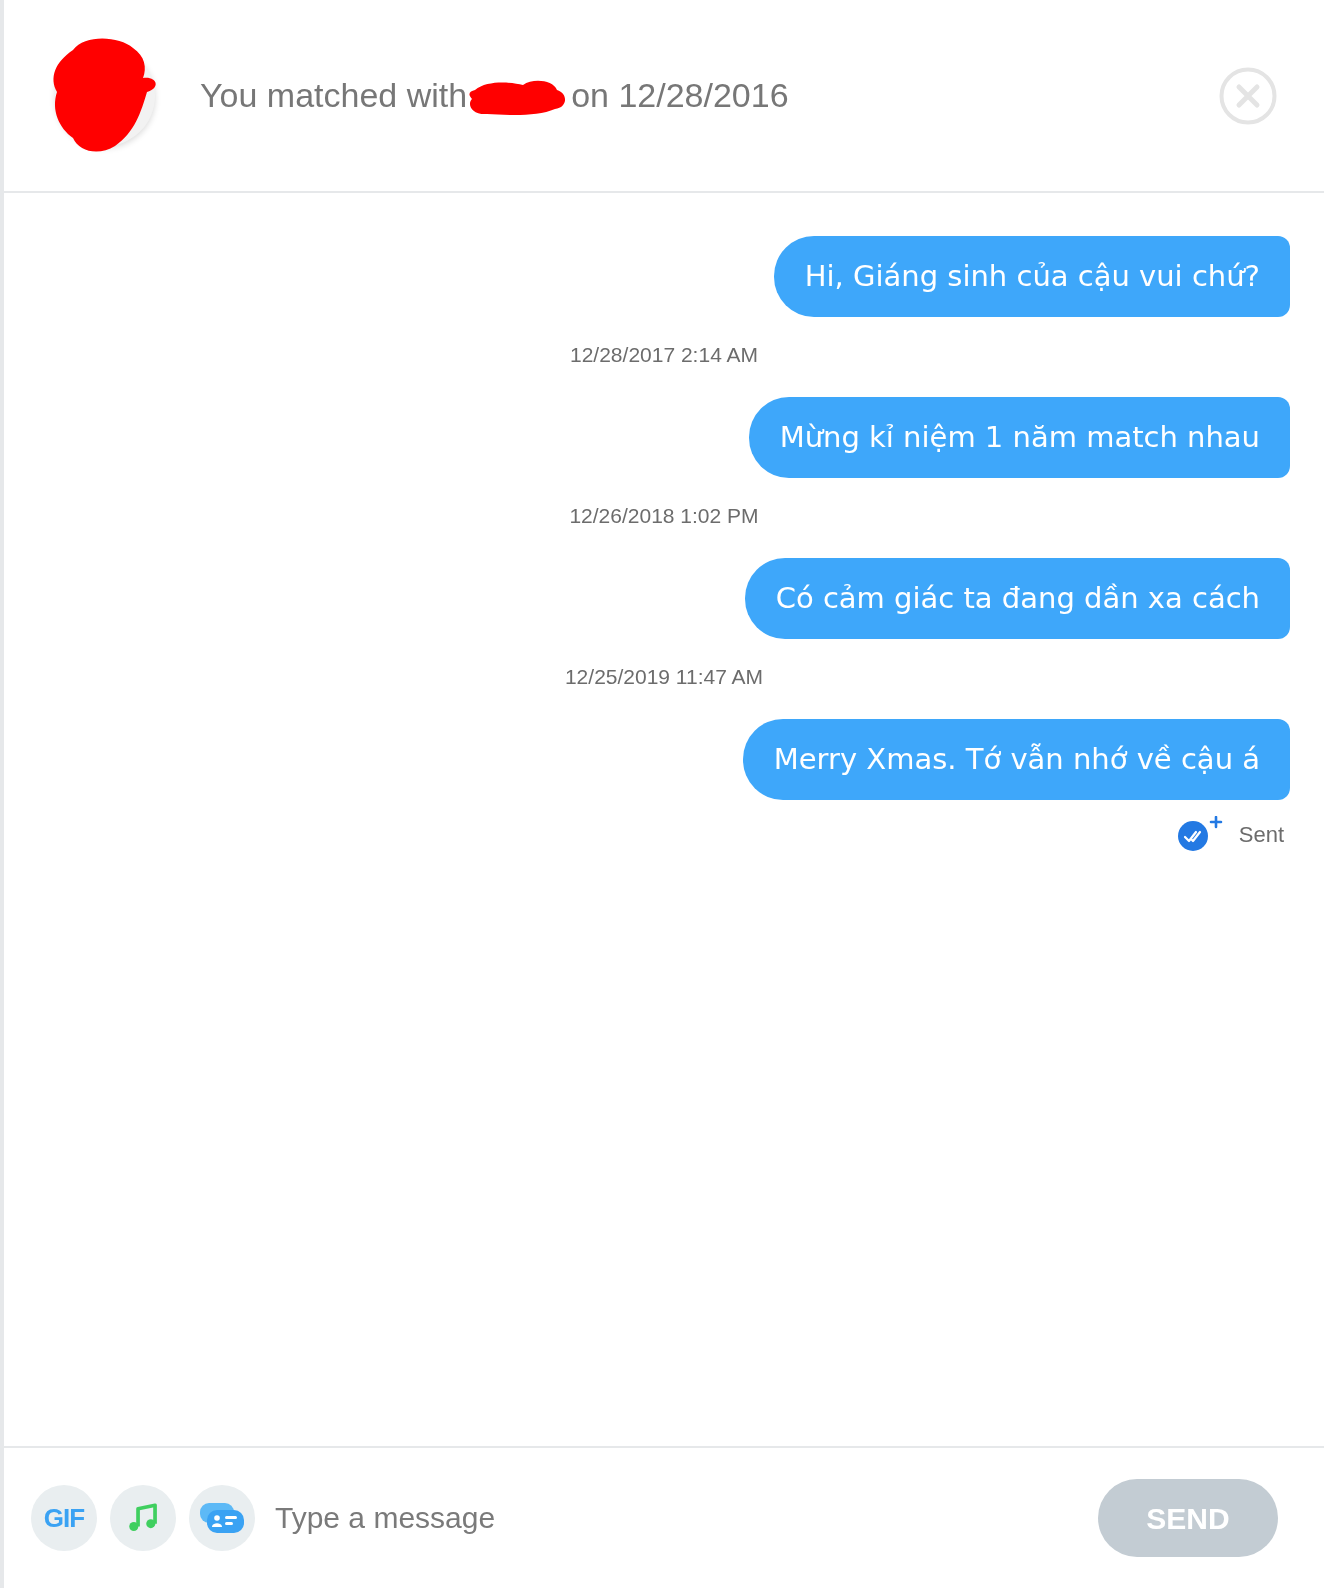 Image resolution: width=1324 pixels, height=1588 pixels. Describe the element at coordinates (1261, 834) in the screenshot. I see `sent-status: Sent` at that location.